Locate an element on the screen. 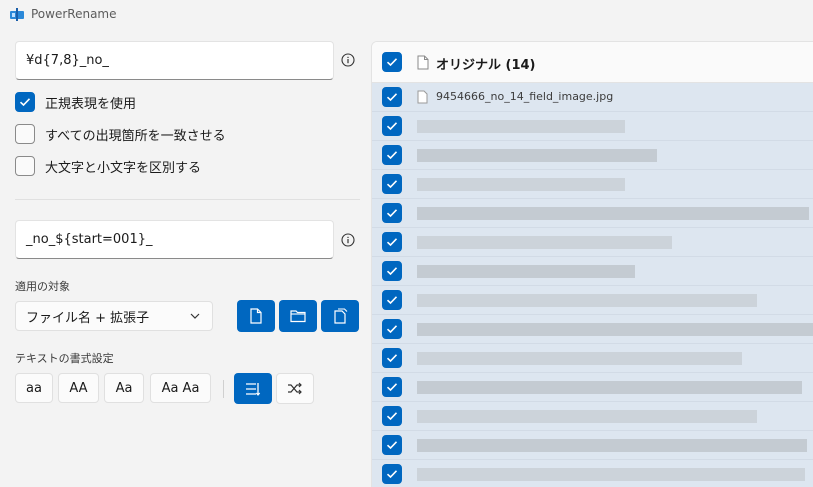 Image resolution: width=813 pixels, height=487 pixels. file-name: 9454666_no_14_field_image.jpg is located at coordinates (525, 96).